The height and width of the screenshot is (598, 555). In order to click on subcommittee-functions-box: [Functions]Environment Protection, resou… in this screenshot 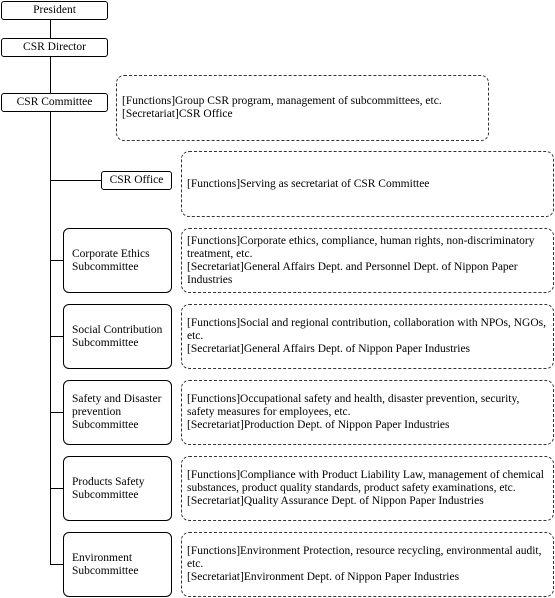, I will do `click(367, 564)`.